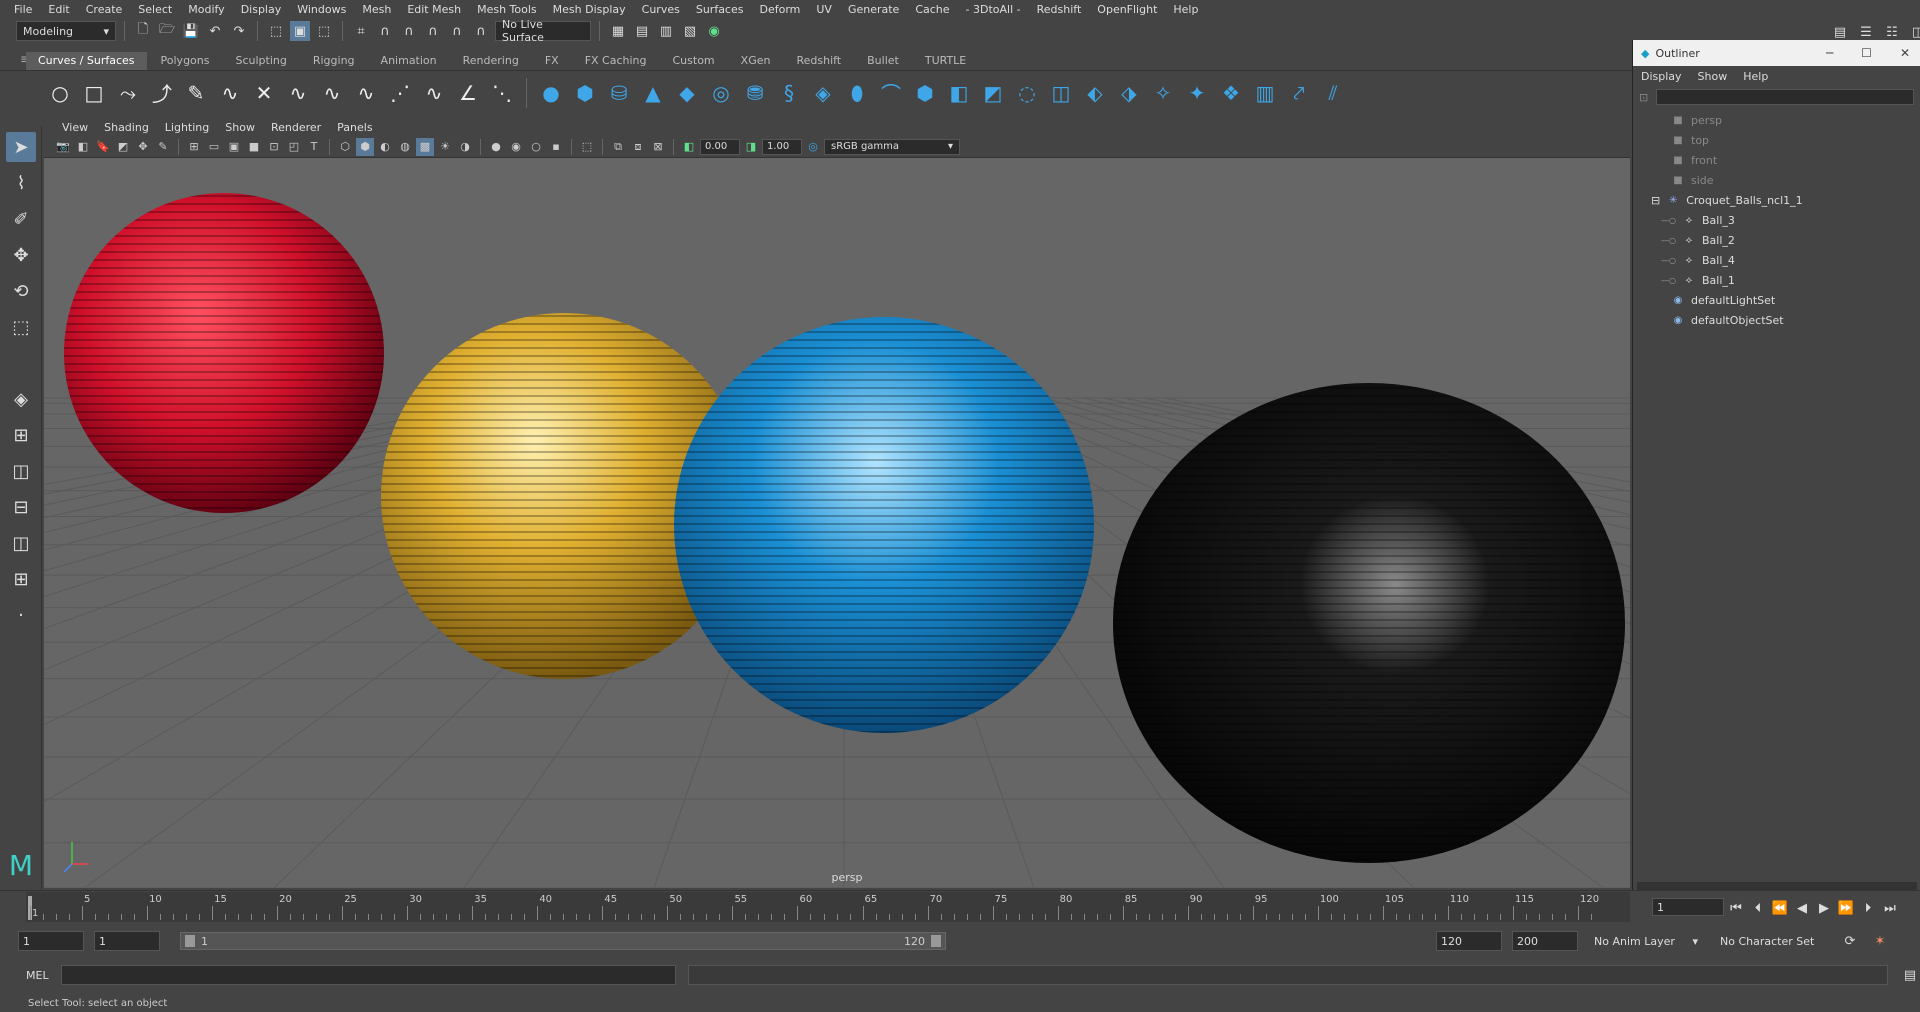  Describe the element at coordinates (1127, 9) in the screenshot. I see `menu-item: OpenFlight` at that location.